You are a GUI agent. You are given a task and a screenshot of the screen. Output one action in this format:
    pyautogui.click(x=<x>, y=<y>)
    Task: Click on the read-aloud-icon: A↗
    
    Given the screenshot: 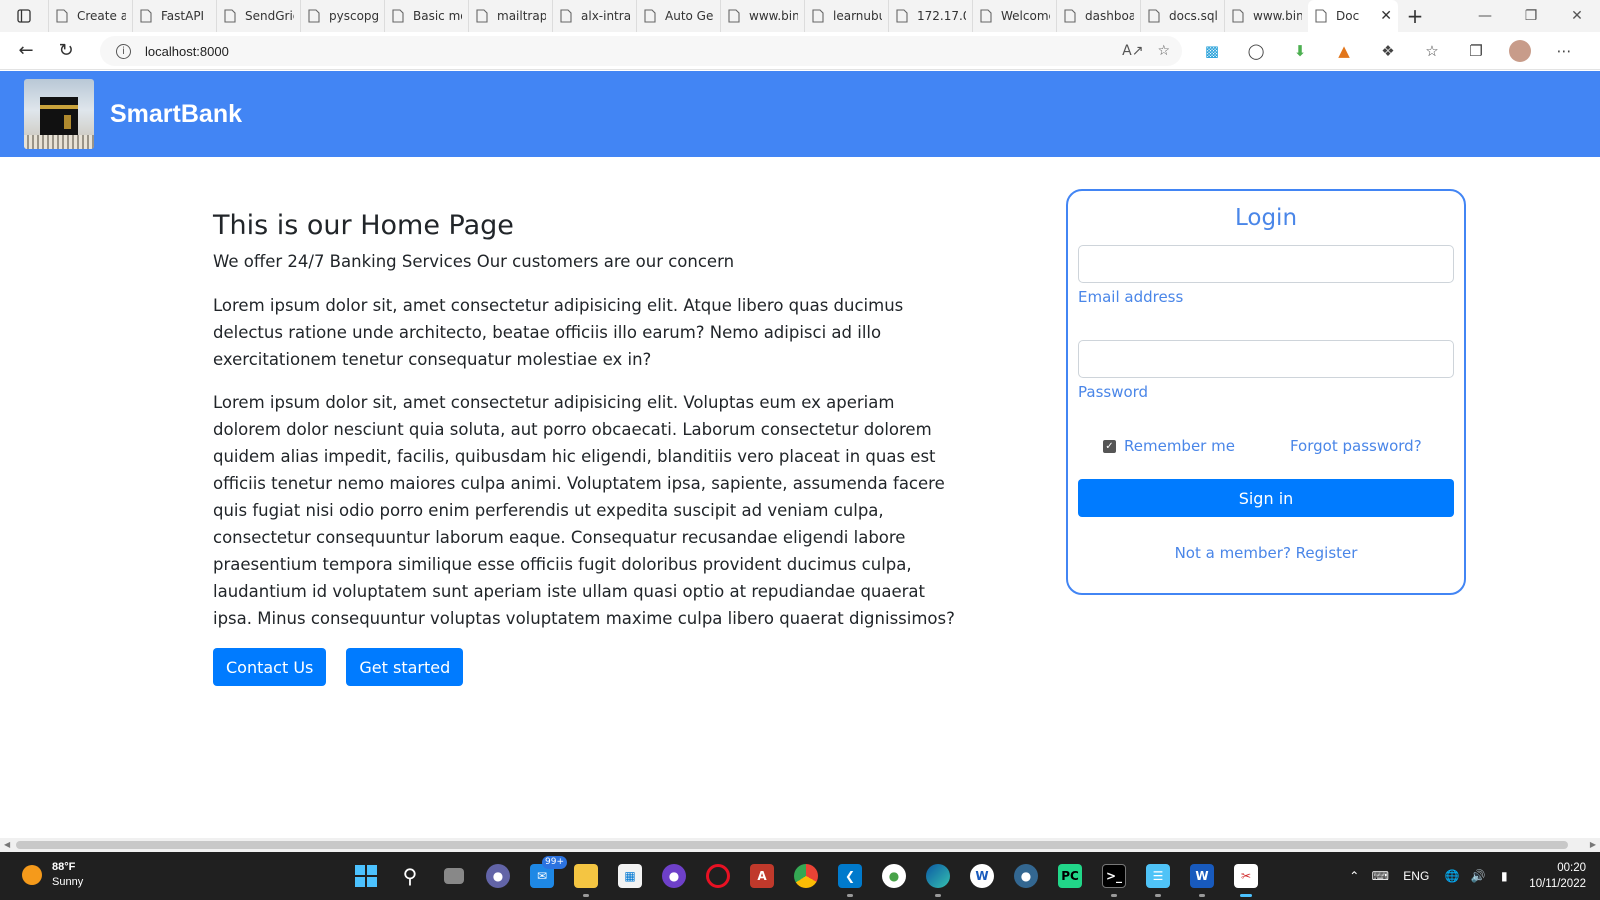 What is the action you would take?
    pyautogui.click(x=1132, y=51)
    